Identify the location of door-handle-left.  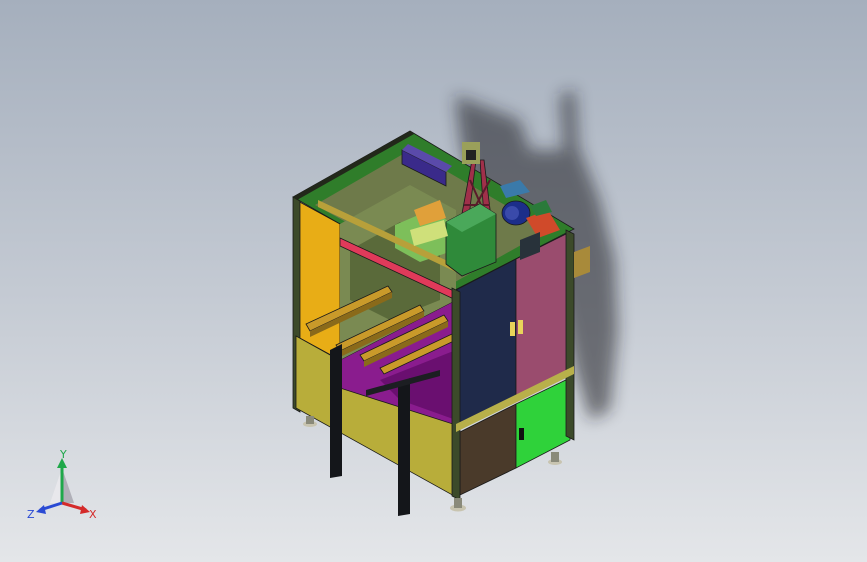
(512, 329).